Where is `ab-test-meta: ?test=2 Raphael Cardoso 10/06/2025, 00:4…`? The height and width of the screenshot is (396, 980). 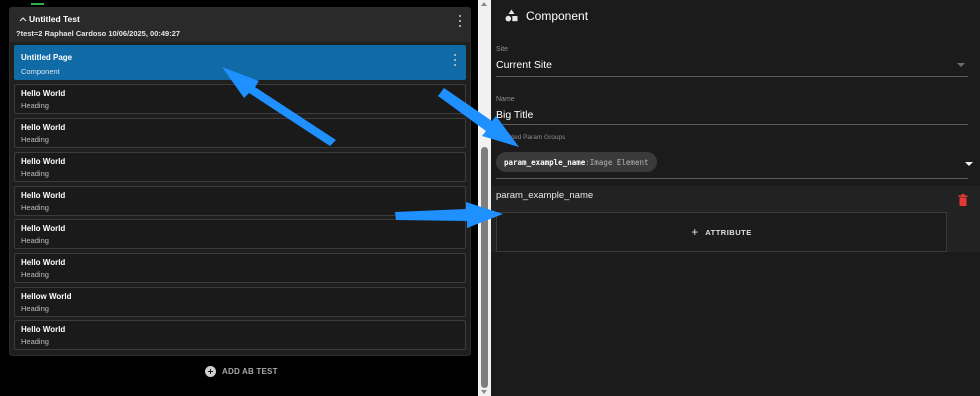 ab-test-meta: ?test=2 Raphael Cardoso 10/06/2025, 00:4… is located at coordinates (98, 33).